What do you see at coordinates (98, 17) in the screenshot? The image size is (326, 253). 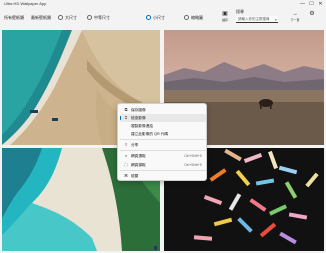 I see `size-radio-medium: 中等尺寸` at bounding box center [98, 17].